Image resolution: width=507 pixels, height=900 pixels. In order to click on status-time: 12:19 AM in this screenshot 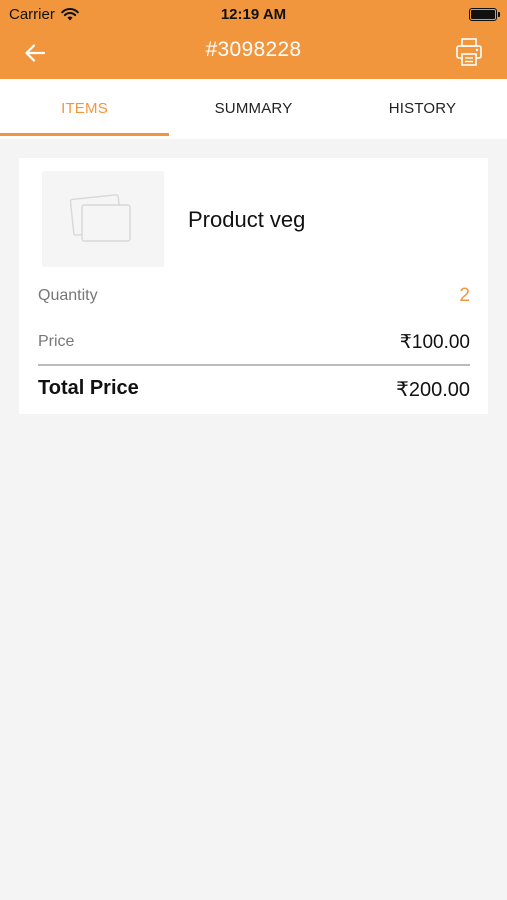, I will do `click(253, 14)`.